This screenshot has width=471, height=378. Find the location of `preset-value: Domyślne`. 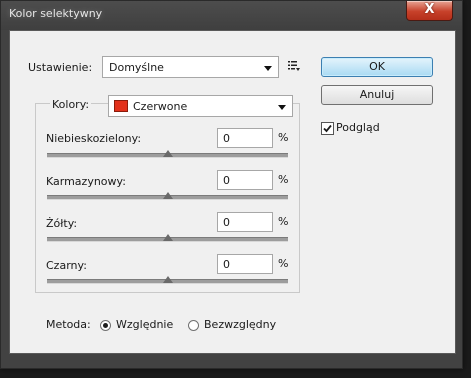

preset-value: Domyślne is located at coordinates (136, 67).